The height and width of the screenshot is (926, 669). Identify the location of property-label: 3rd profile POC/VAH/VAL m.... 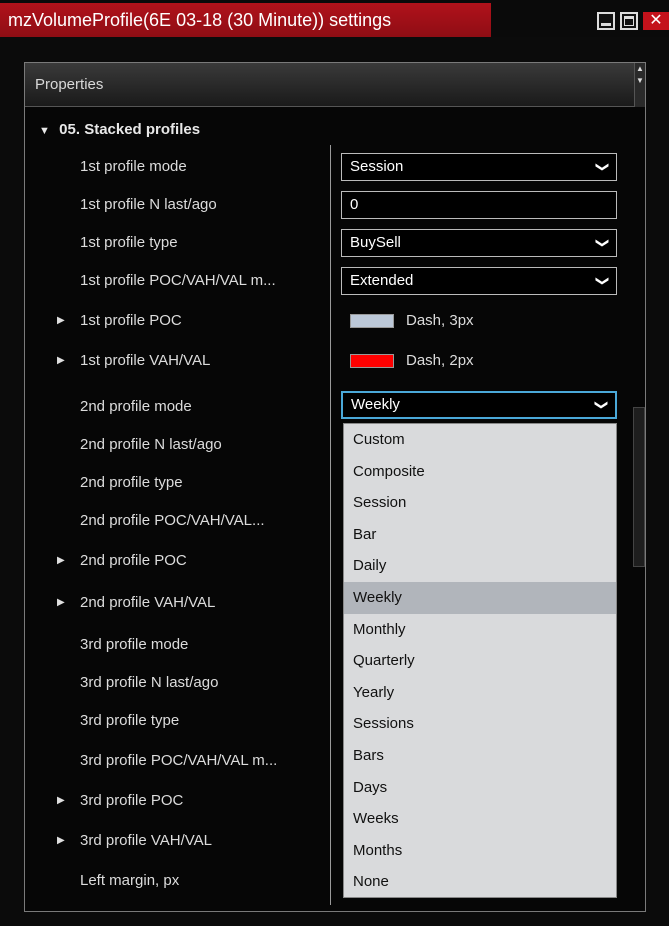
(179, 760).